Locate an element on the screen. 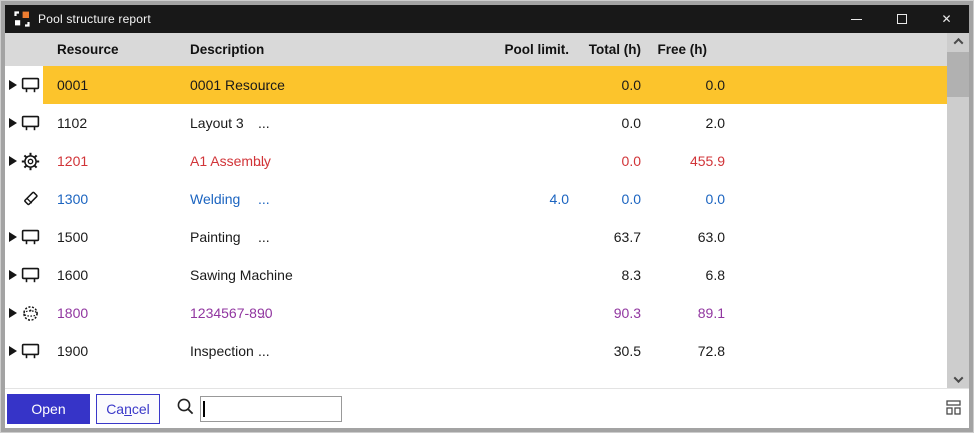  resource-description: ... Inspection is located at coordinates (230, 351).